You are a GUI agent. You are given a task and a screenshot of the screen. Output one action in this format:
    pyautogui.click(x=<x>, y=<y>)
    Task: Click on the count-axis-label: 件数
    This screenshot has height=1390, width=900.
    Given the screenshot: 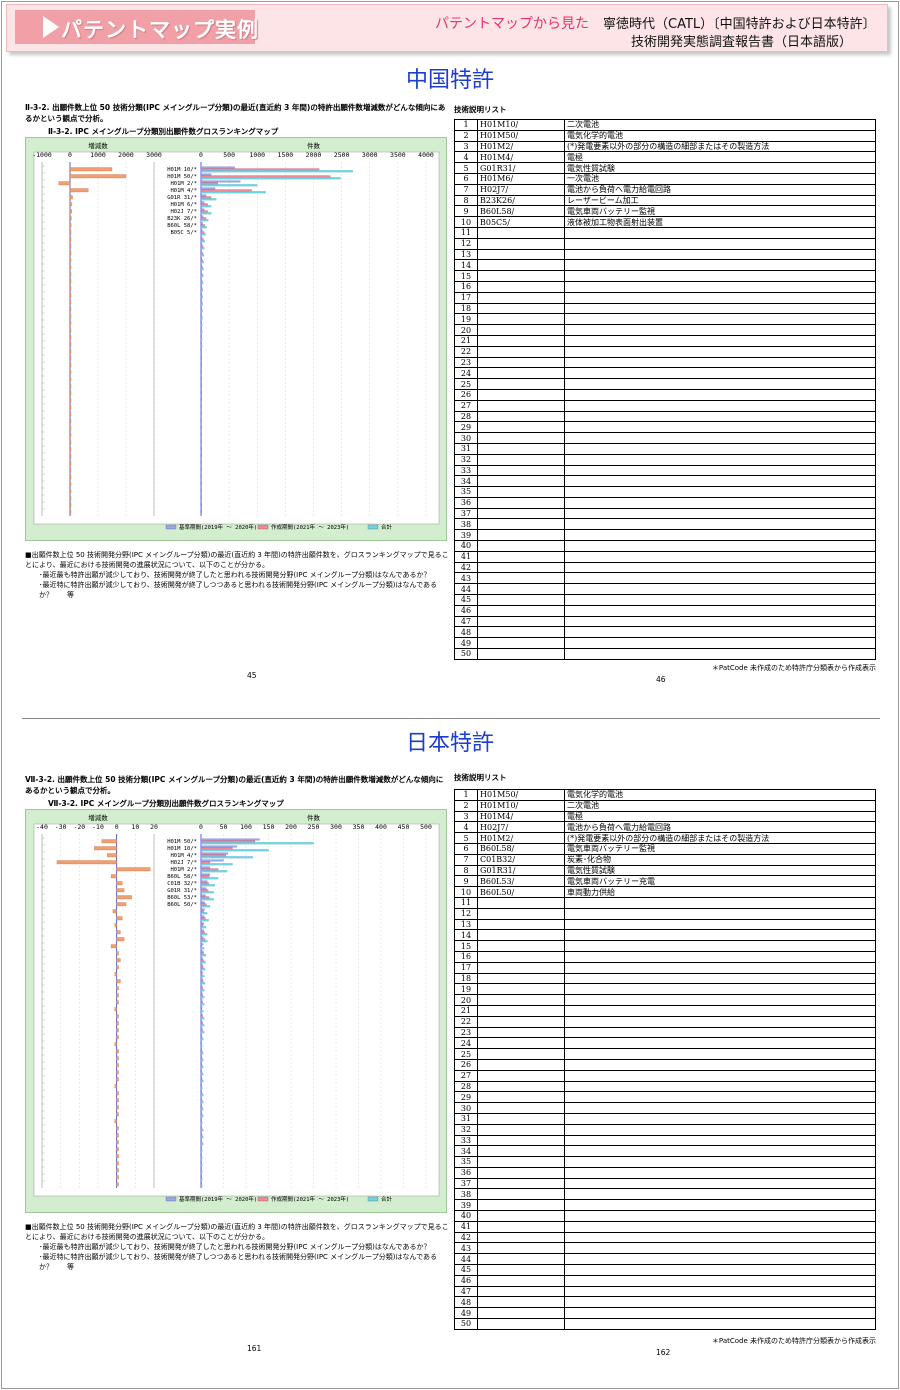 What is the action you would take?
    pyautogui.click(x=314, y=145)
    